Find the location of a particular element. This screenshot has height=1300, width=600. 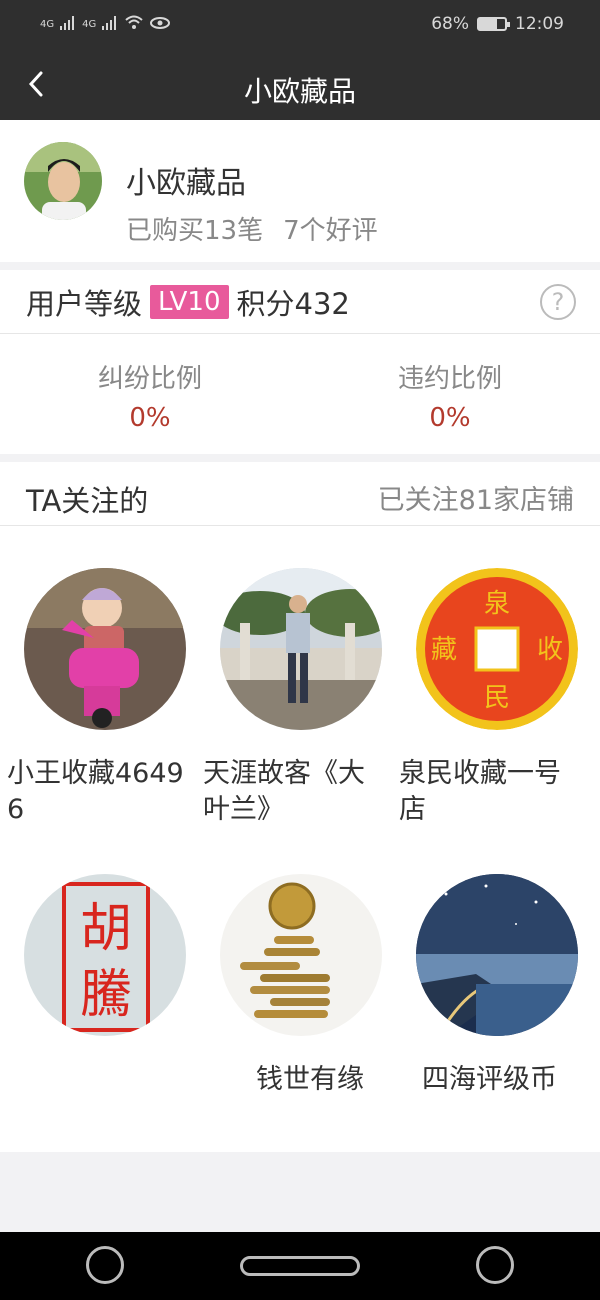

following-header: TA关注的 已关注81家店铺 is located at coordinates (300, 494).